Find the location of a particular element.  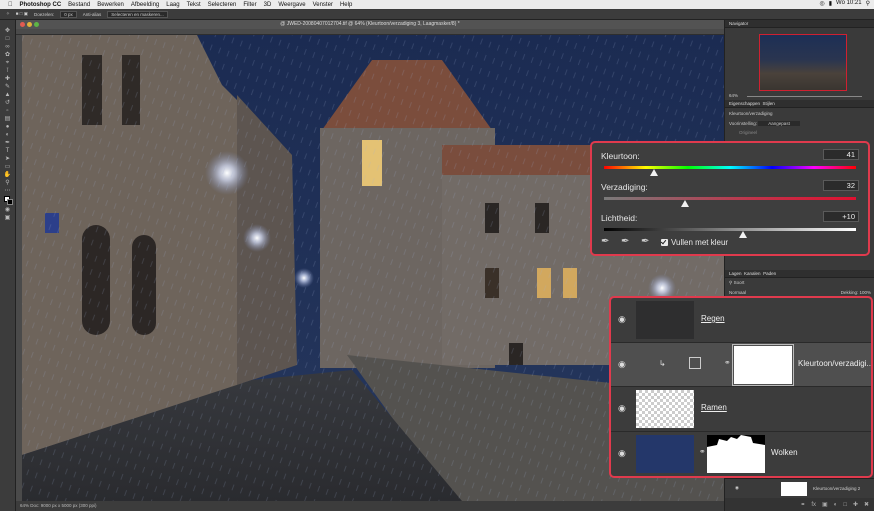

eyedropper-tool-icon: ⊺ is located at coordinates (8, 71).